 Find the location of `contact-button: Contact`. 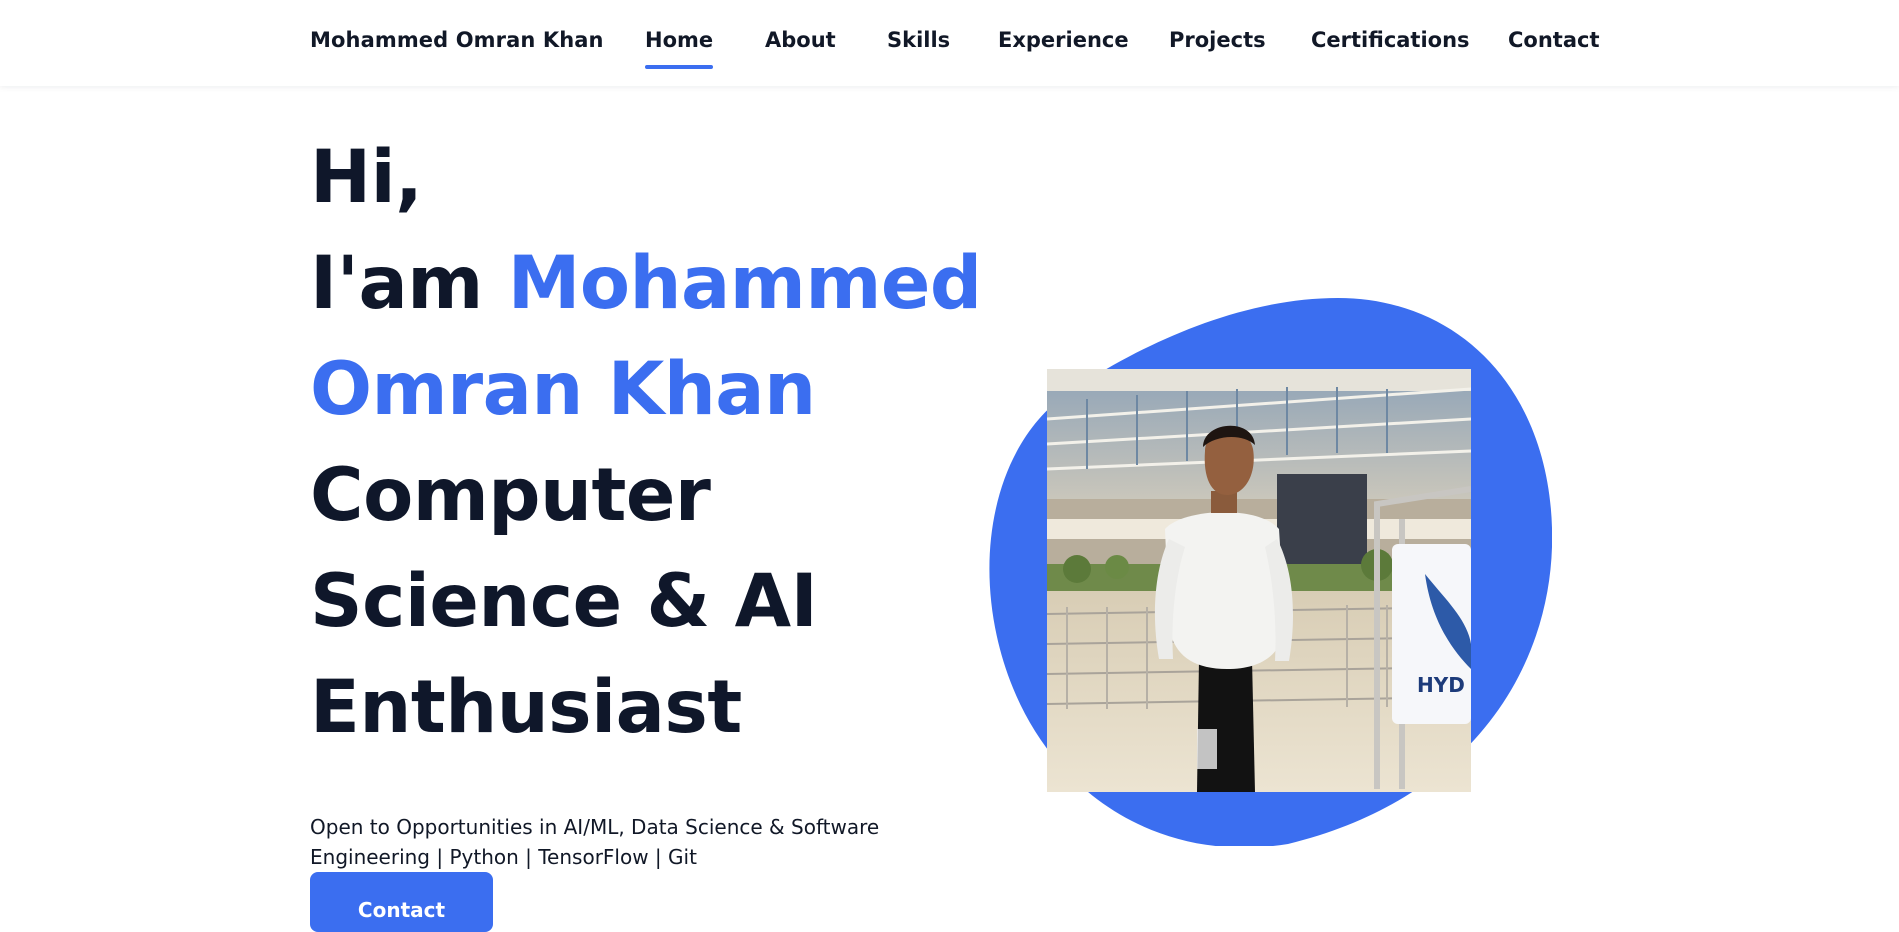

contact-button: Contact is located at coordinates (401, 902).